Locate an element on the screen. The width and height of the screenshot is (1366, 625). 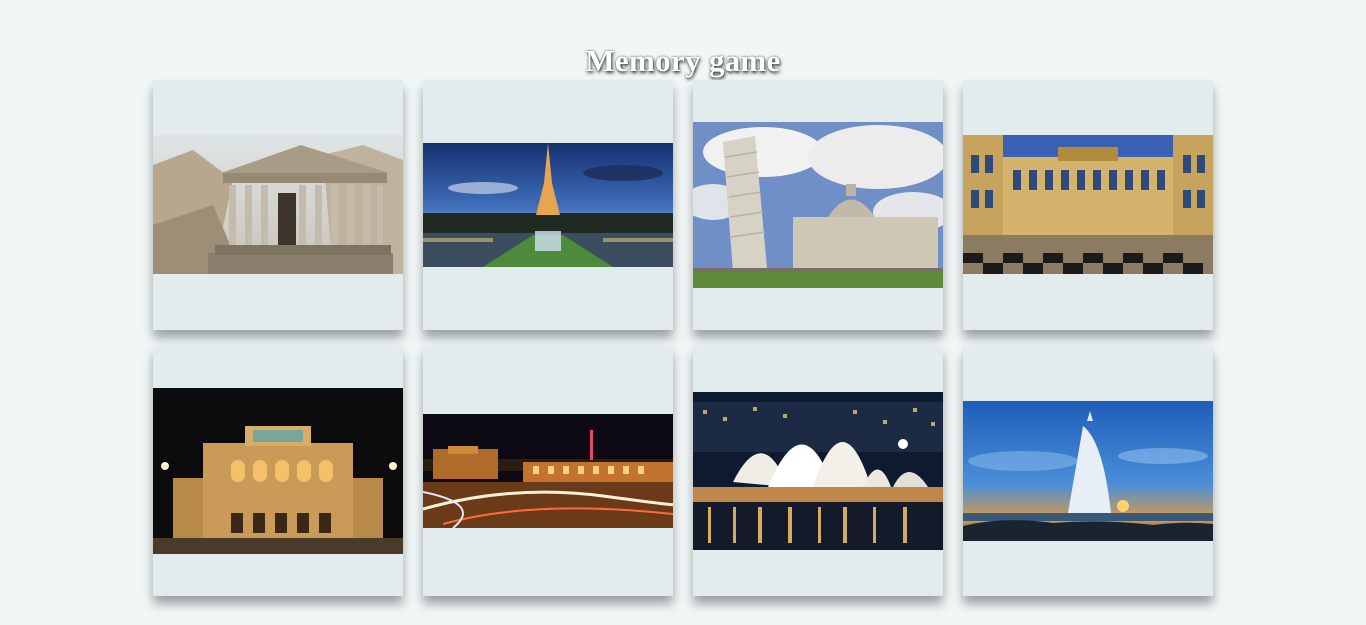
temple-image is located at coordinates (278, 204).